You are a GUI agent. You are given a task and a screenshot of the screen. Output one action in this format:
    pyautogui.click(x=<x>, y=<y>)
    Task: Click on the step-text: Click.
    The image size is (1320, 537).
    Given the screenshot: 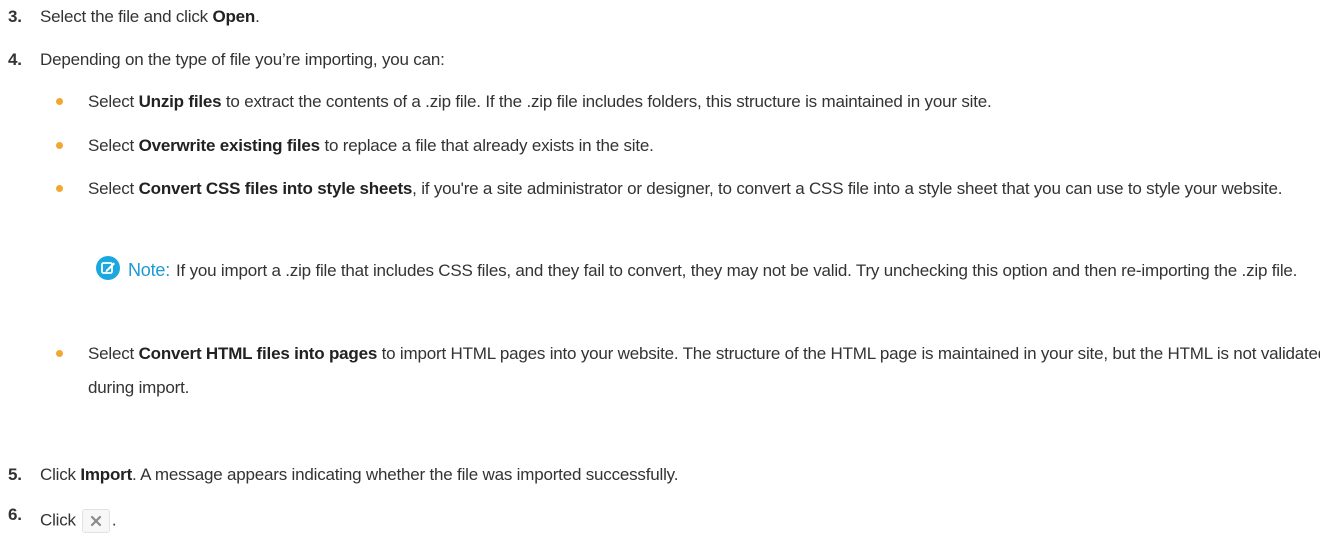 What is the action you would take?
    pyautogui.click(x=78, y=521)
    